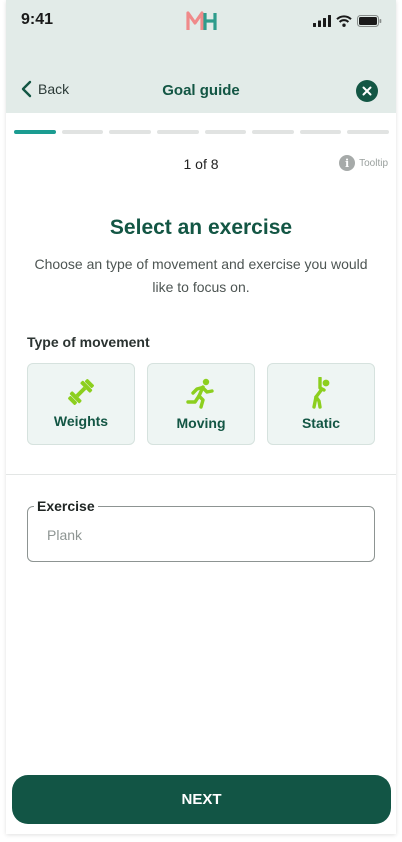 The image size is (402, 842). Describe the element at coordinates (81, 421) in the screenshot. I see `movement-option-label: Weights` at that location.